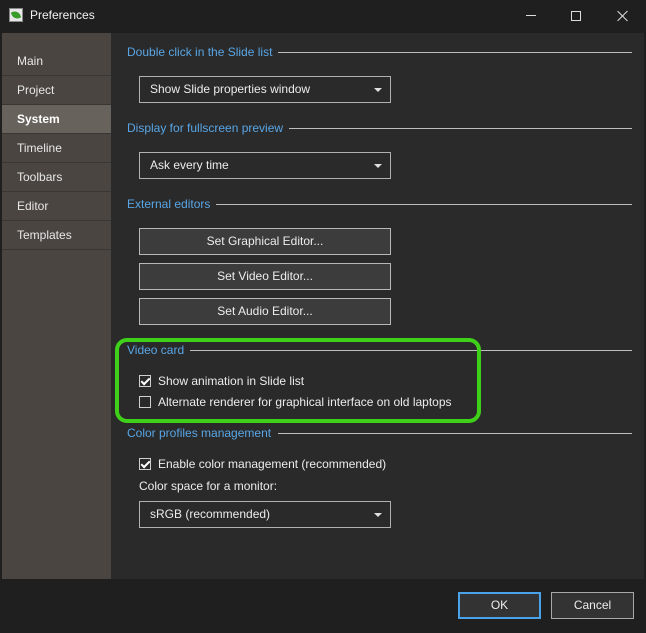 The width and height of the screenshot is (646, 633). Describe the element at coordinates (323, 606) in the screenshot. I see `dialog-footer` at that location.